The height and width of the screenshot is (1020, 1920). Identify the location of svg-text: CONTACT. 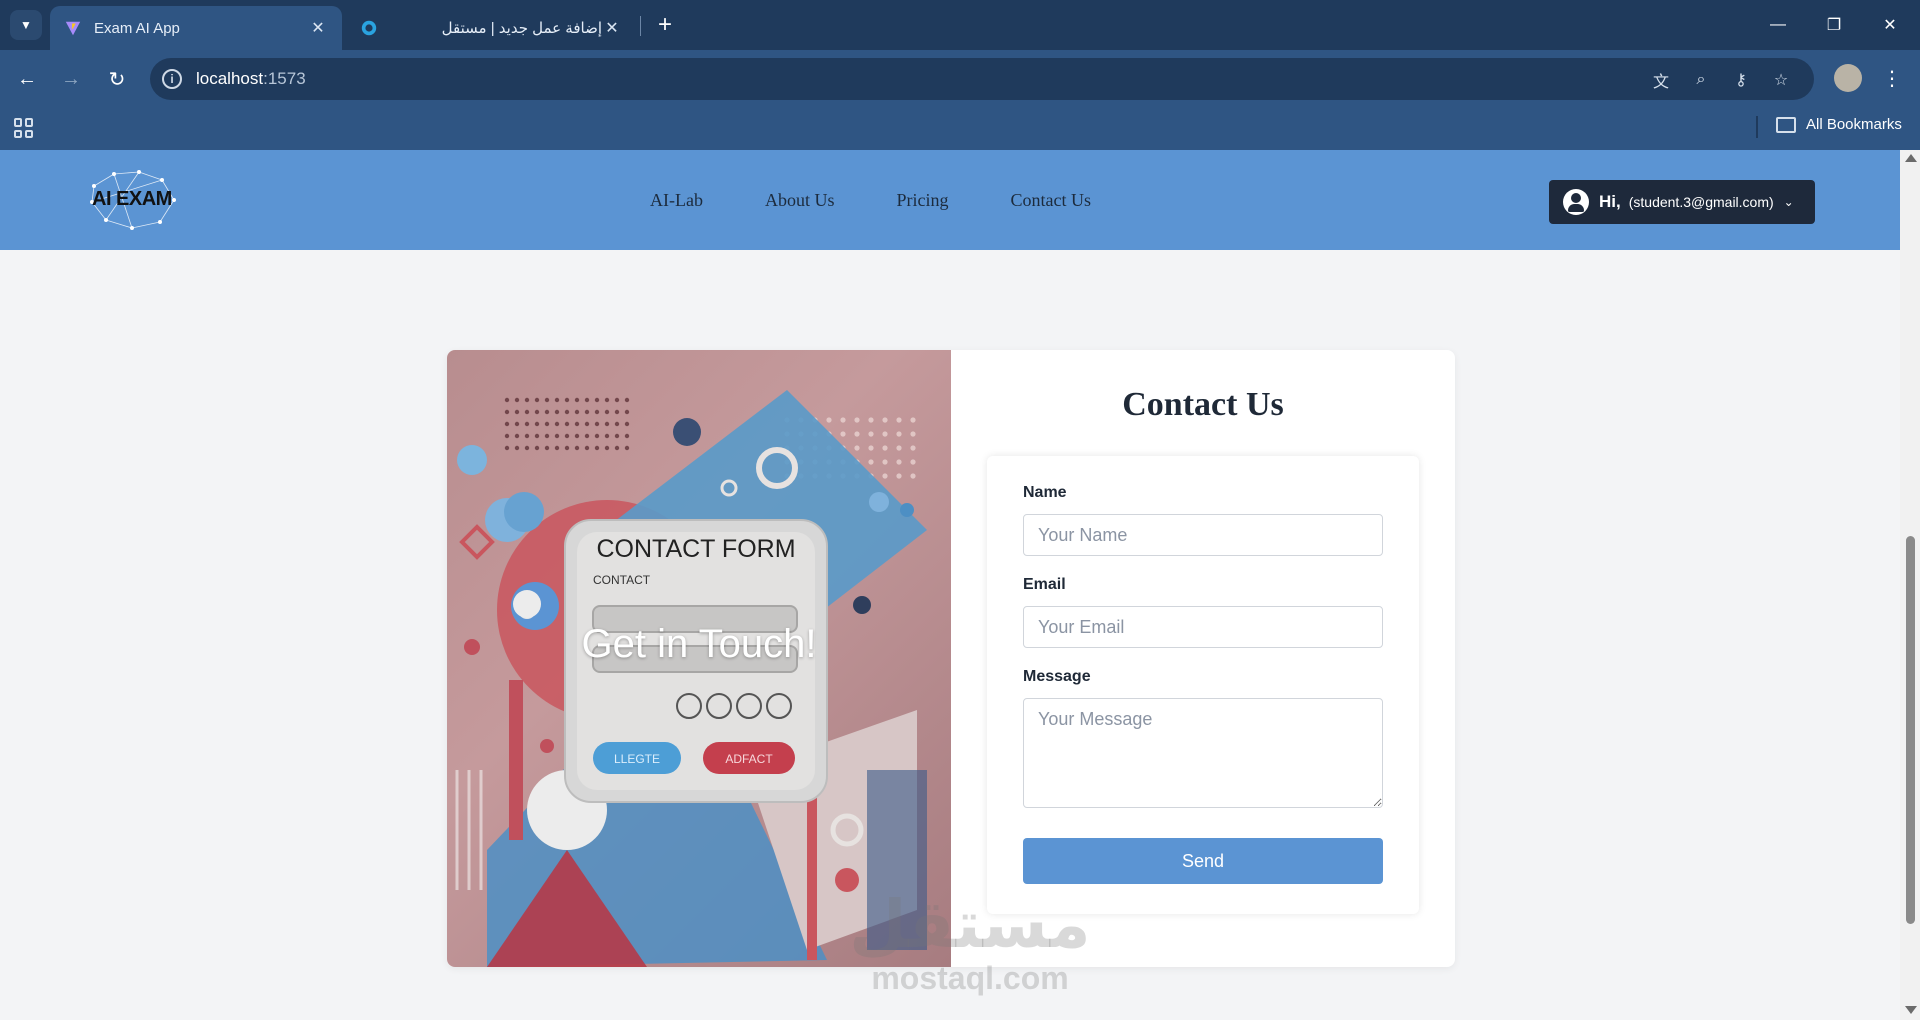
(622, 580).